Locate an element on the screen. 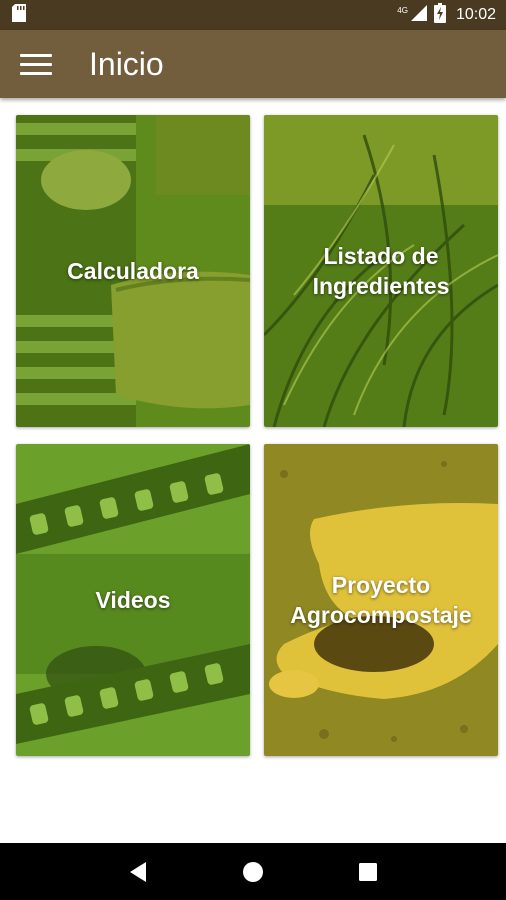  card-label: Videos is located at coordinates (133, 600).